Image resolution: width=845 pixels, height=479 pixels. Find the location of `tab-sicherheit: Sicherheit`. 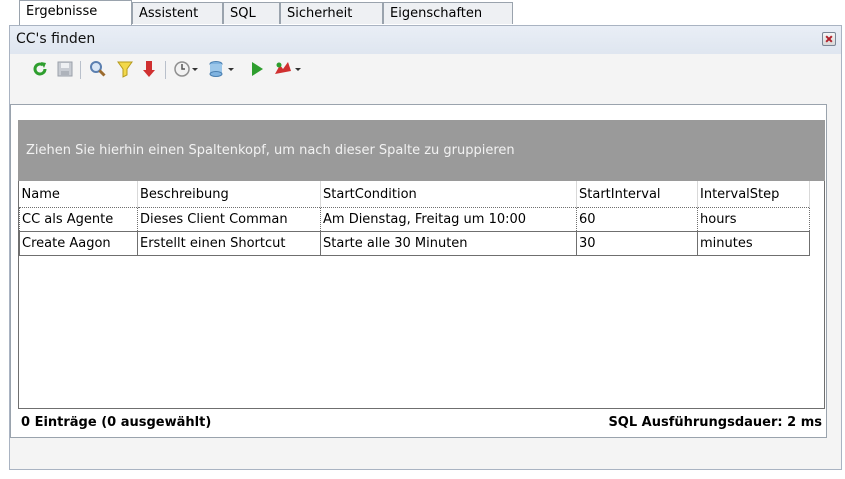

tab-sicherheit: Sicherheit is located at coordinates (331, 13).